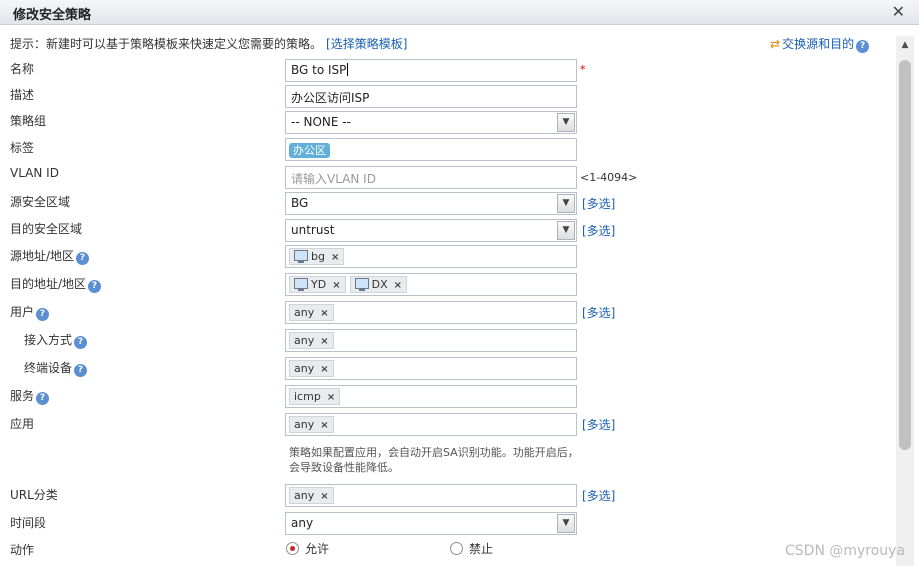  I want to click on application-input: any ×, so click(431, 424).